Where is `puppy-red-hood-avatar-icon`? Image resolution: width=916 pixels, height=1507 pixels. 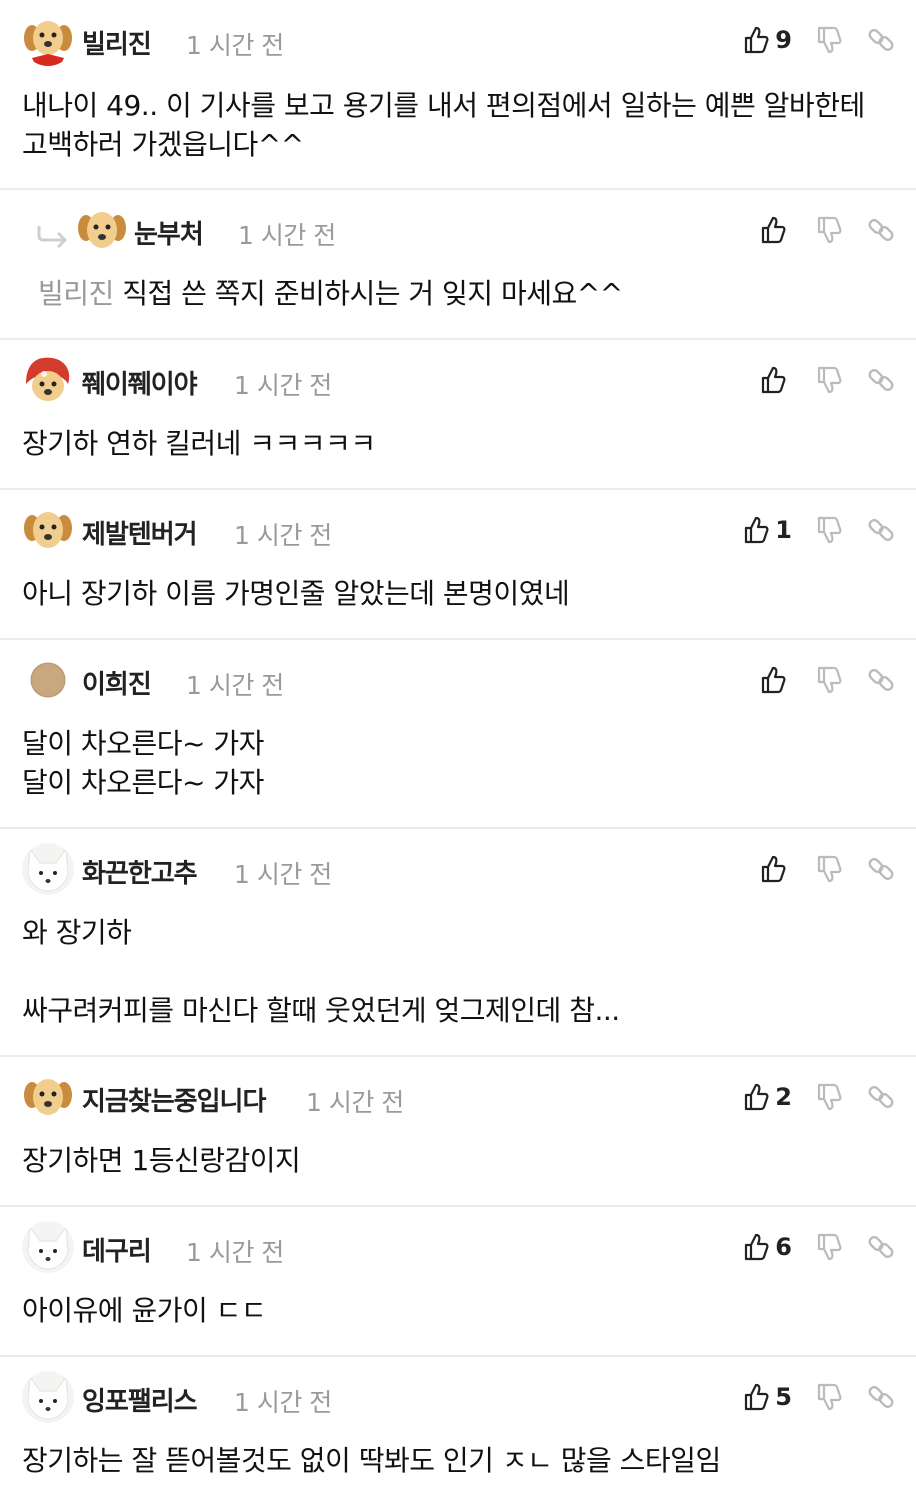 puppy-red-hood-avatar-icon is located at coordinates (48, 380).